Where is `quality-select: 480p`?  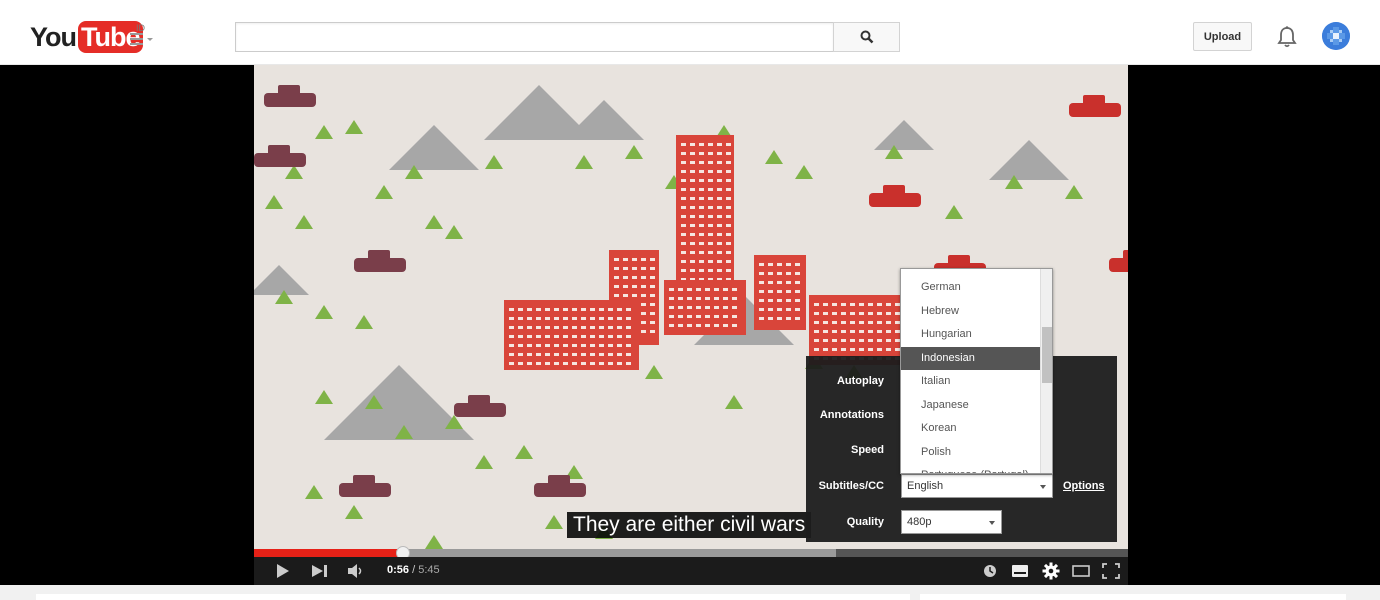 quality-select: 480p is located at coordinates (951, 522).